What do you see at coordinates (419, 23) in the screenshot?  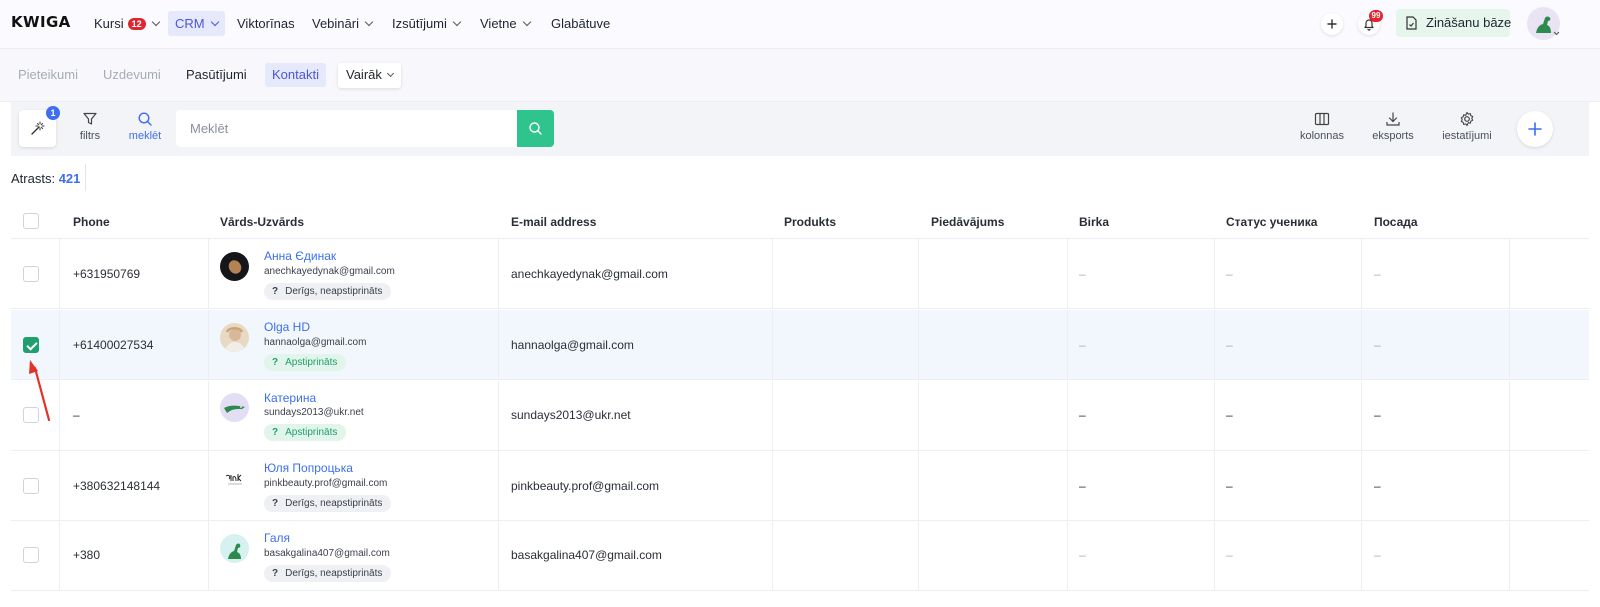 I see `nav-label: Izsūtījumi` at bounding box center [419, 23].